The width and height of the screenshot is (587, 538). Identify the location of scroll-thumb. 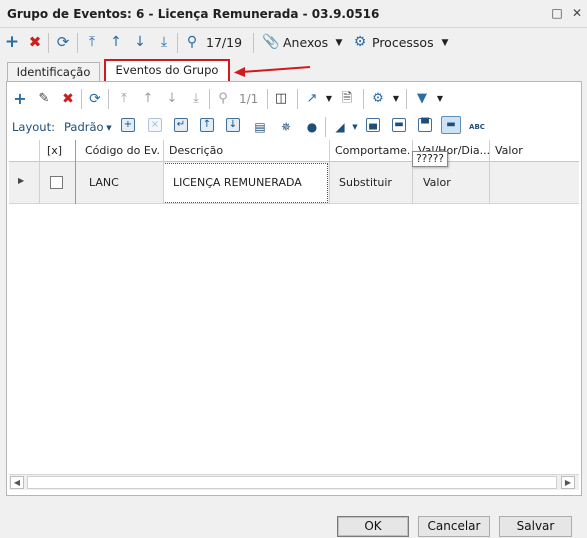
(292, 482).